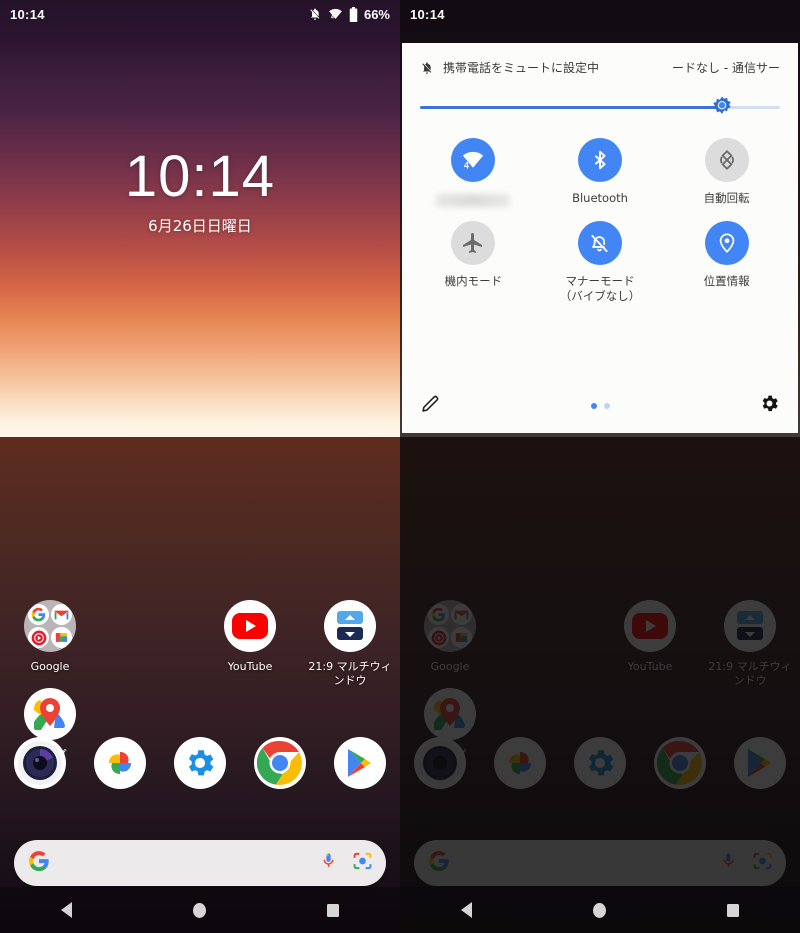  What do you see at coordinates (346, 863) in the screenshot?
I see `search-actions` at bounding box center [346, 863].